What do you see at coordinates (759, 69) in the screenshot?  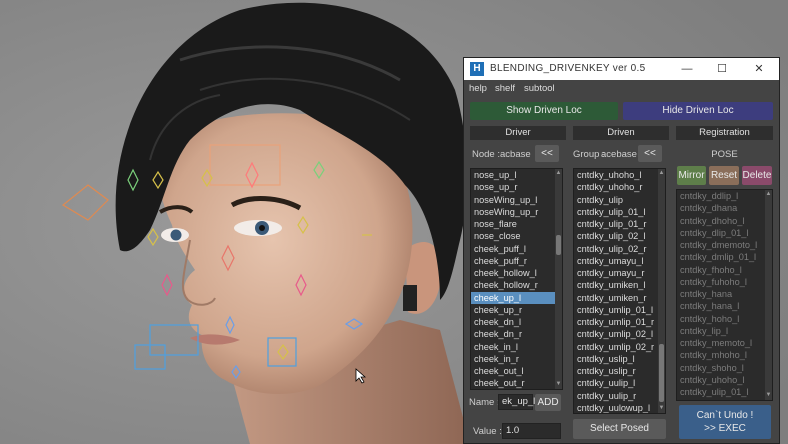 I see `close-button: ✕` at bounding box center [759, 69].